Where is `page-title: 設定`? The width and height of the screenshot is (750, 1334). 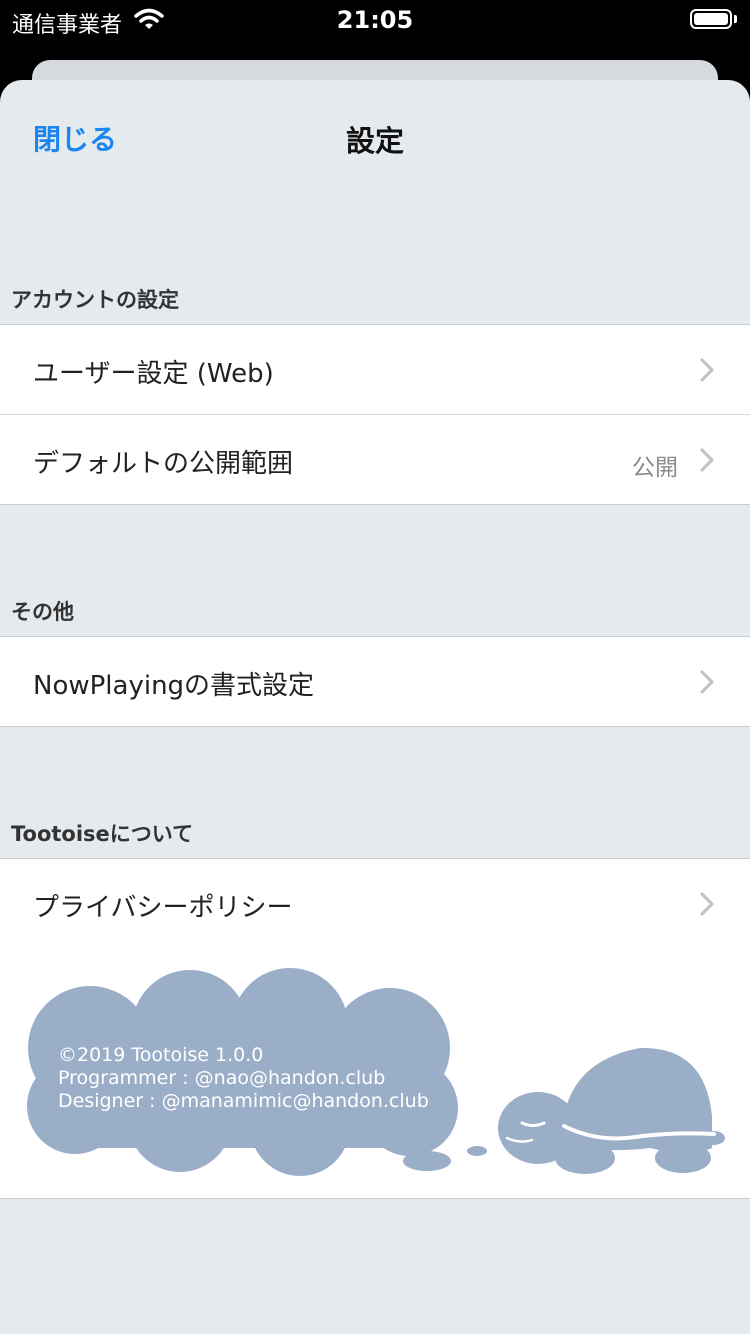 page-title: 設定 is located at coordinates (374, 141).